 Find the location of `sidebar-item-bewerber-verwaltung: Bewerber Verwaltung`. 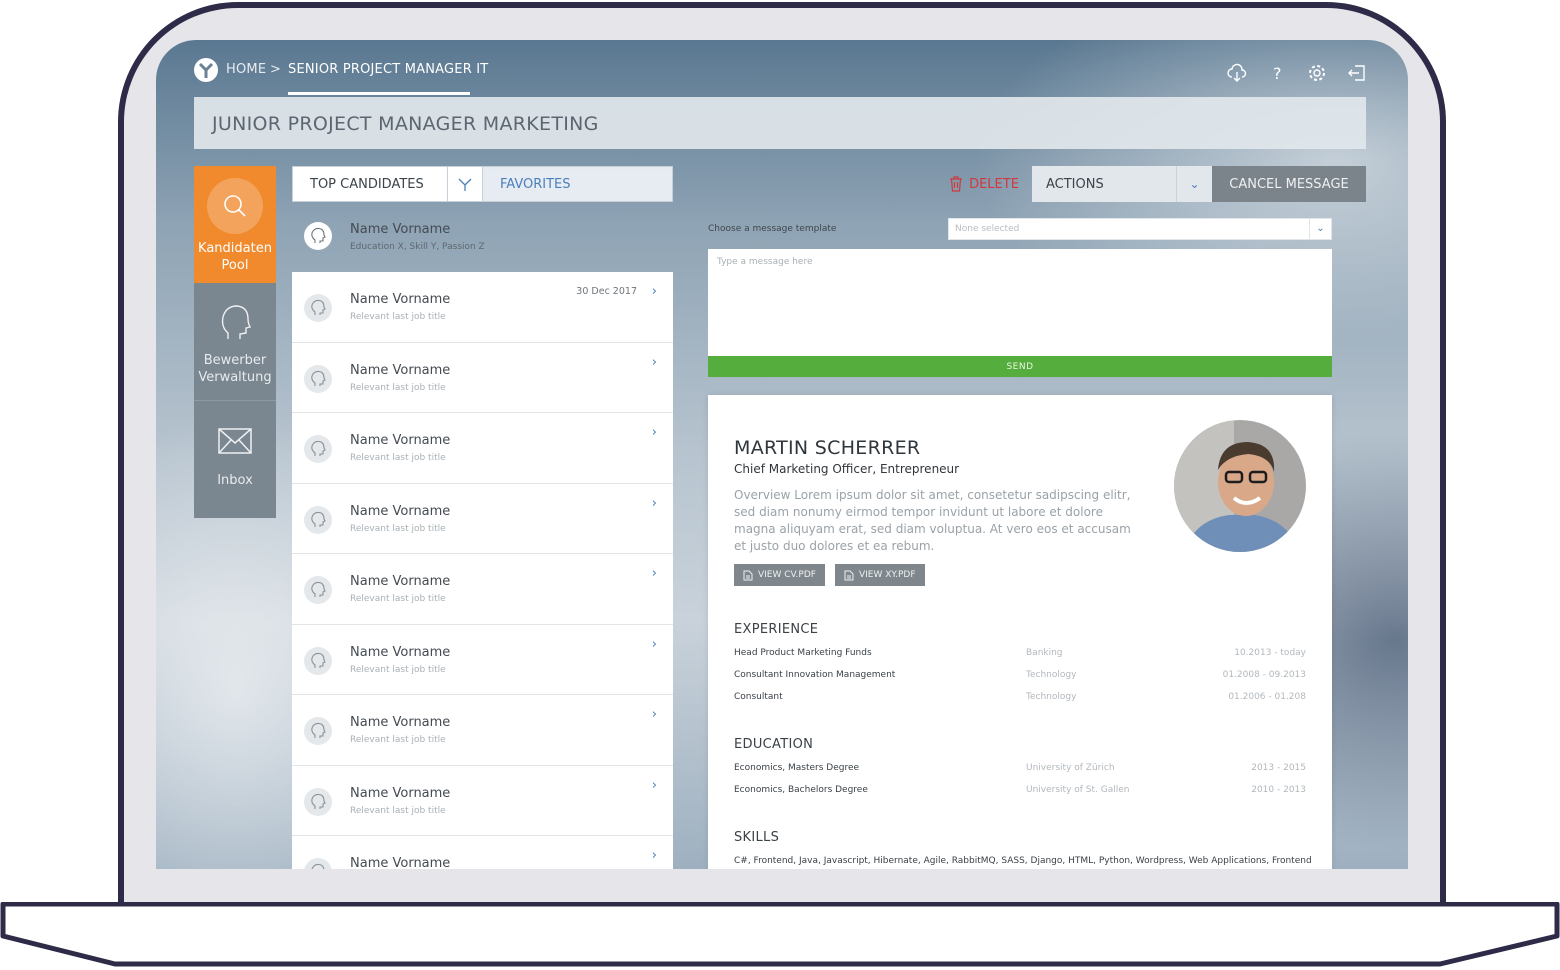

sidebar-item-bewerber-verwaltung: Bewerber Verwaltung is located at coordinates (235, 342).